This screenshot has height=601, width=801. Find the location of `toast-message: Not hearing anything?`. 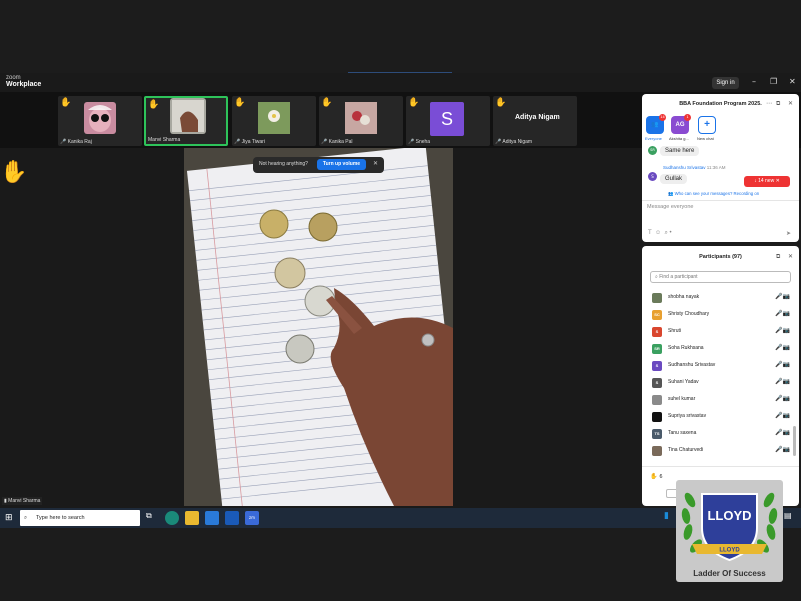

toast-message: Not hearing anything? is located at coordinates (283, 164).